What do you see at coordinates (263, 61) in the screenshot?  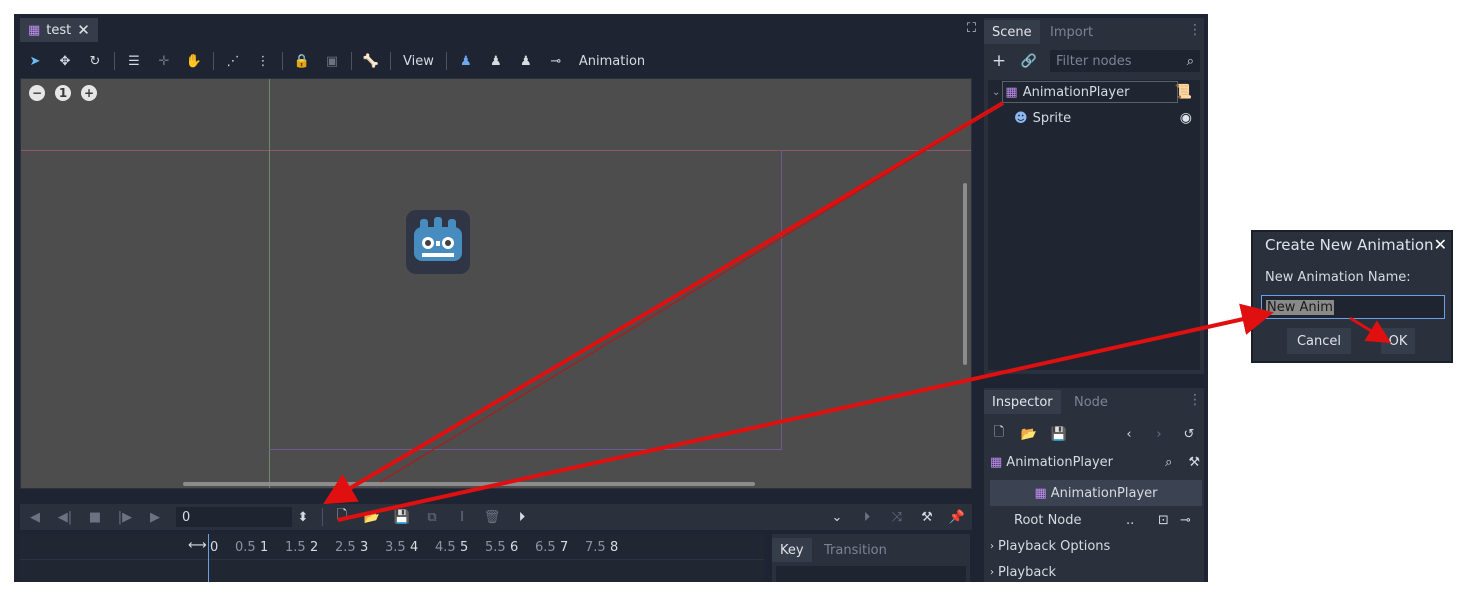 I see `snap-options-icon: ⋮` at bounding box center [263, 61].